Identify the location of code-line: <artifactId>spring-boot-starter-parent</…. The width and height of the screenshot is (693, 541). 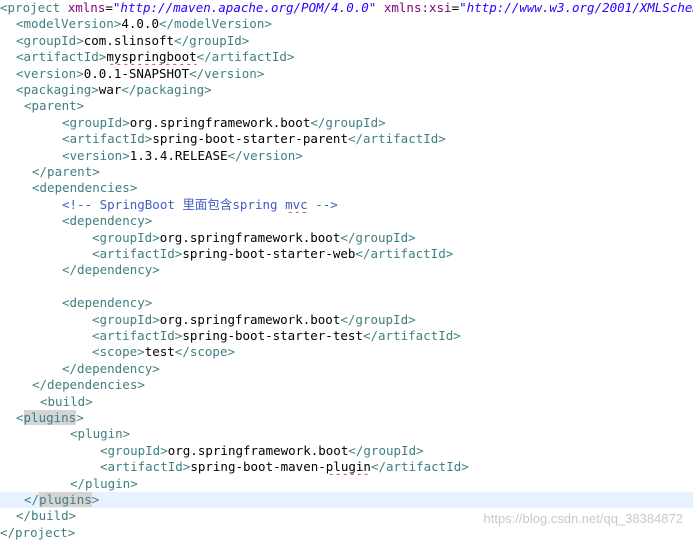
(346, 139).